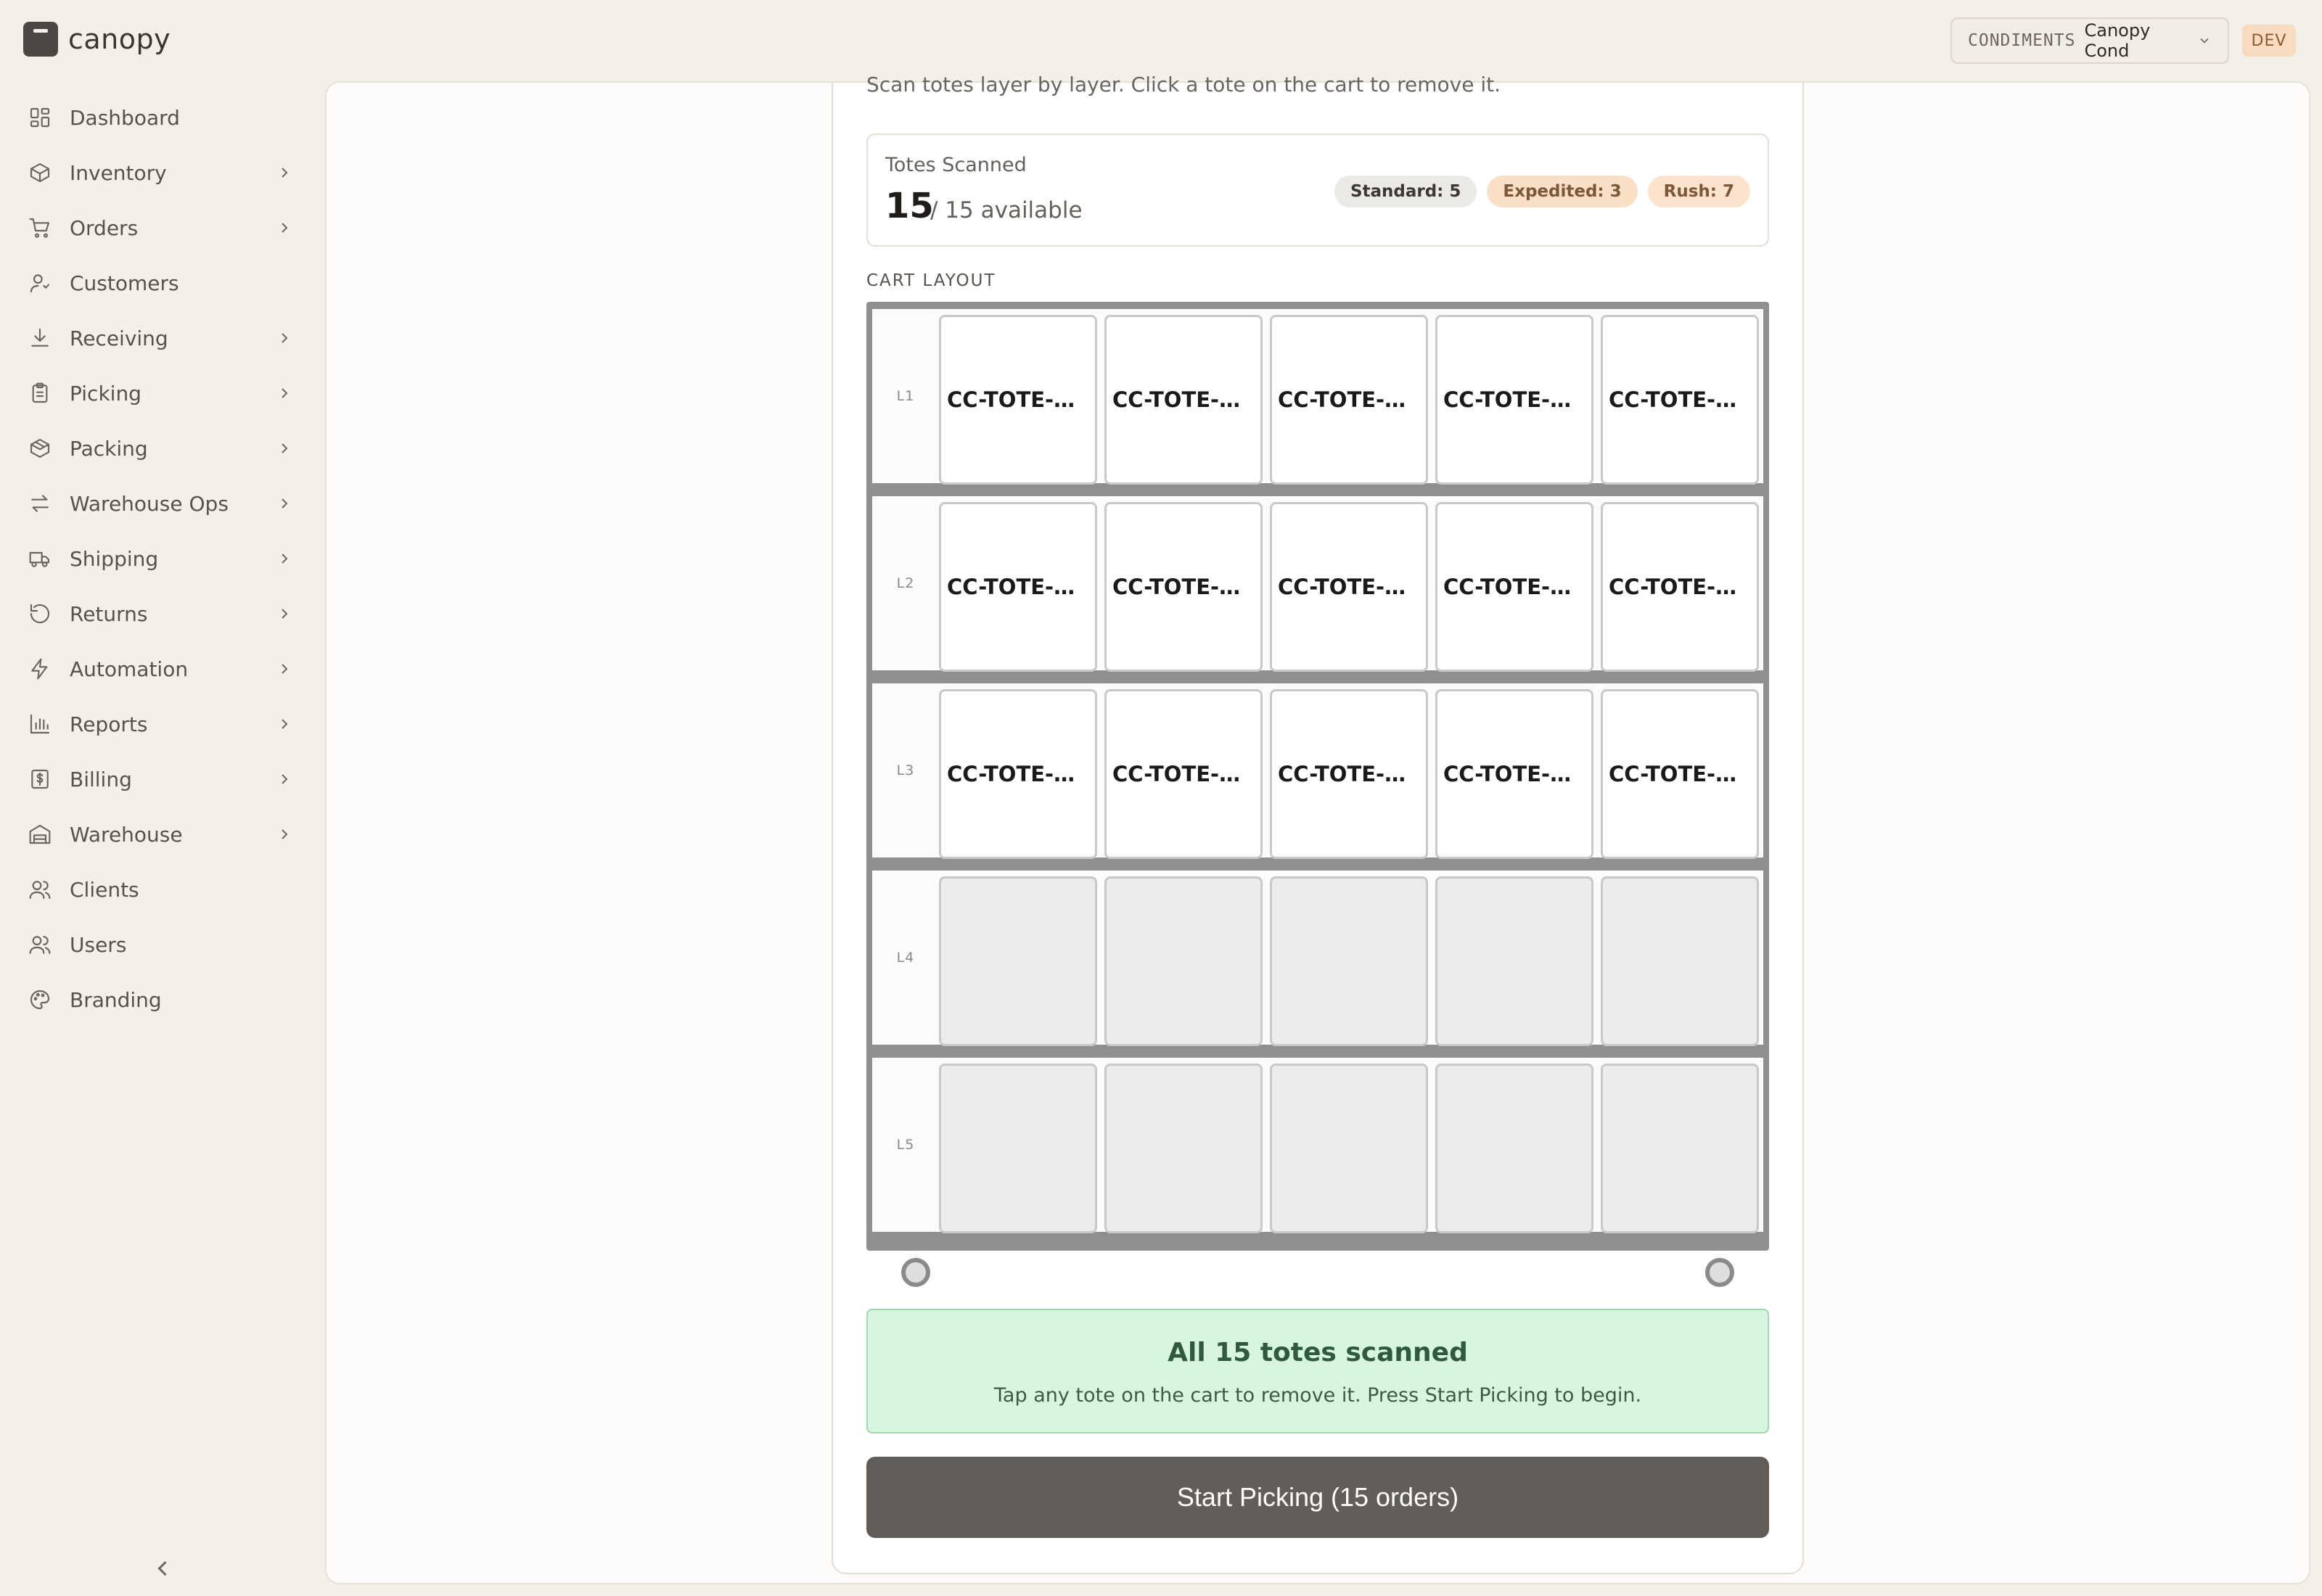  I want to click on tote-slot: CC-TOTE-106, so click(1018, 774).